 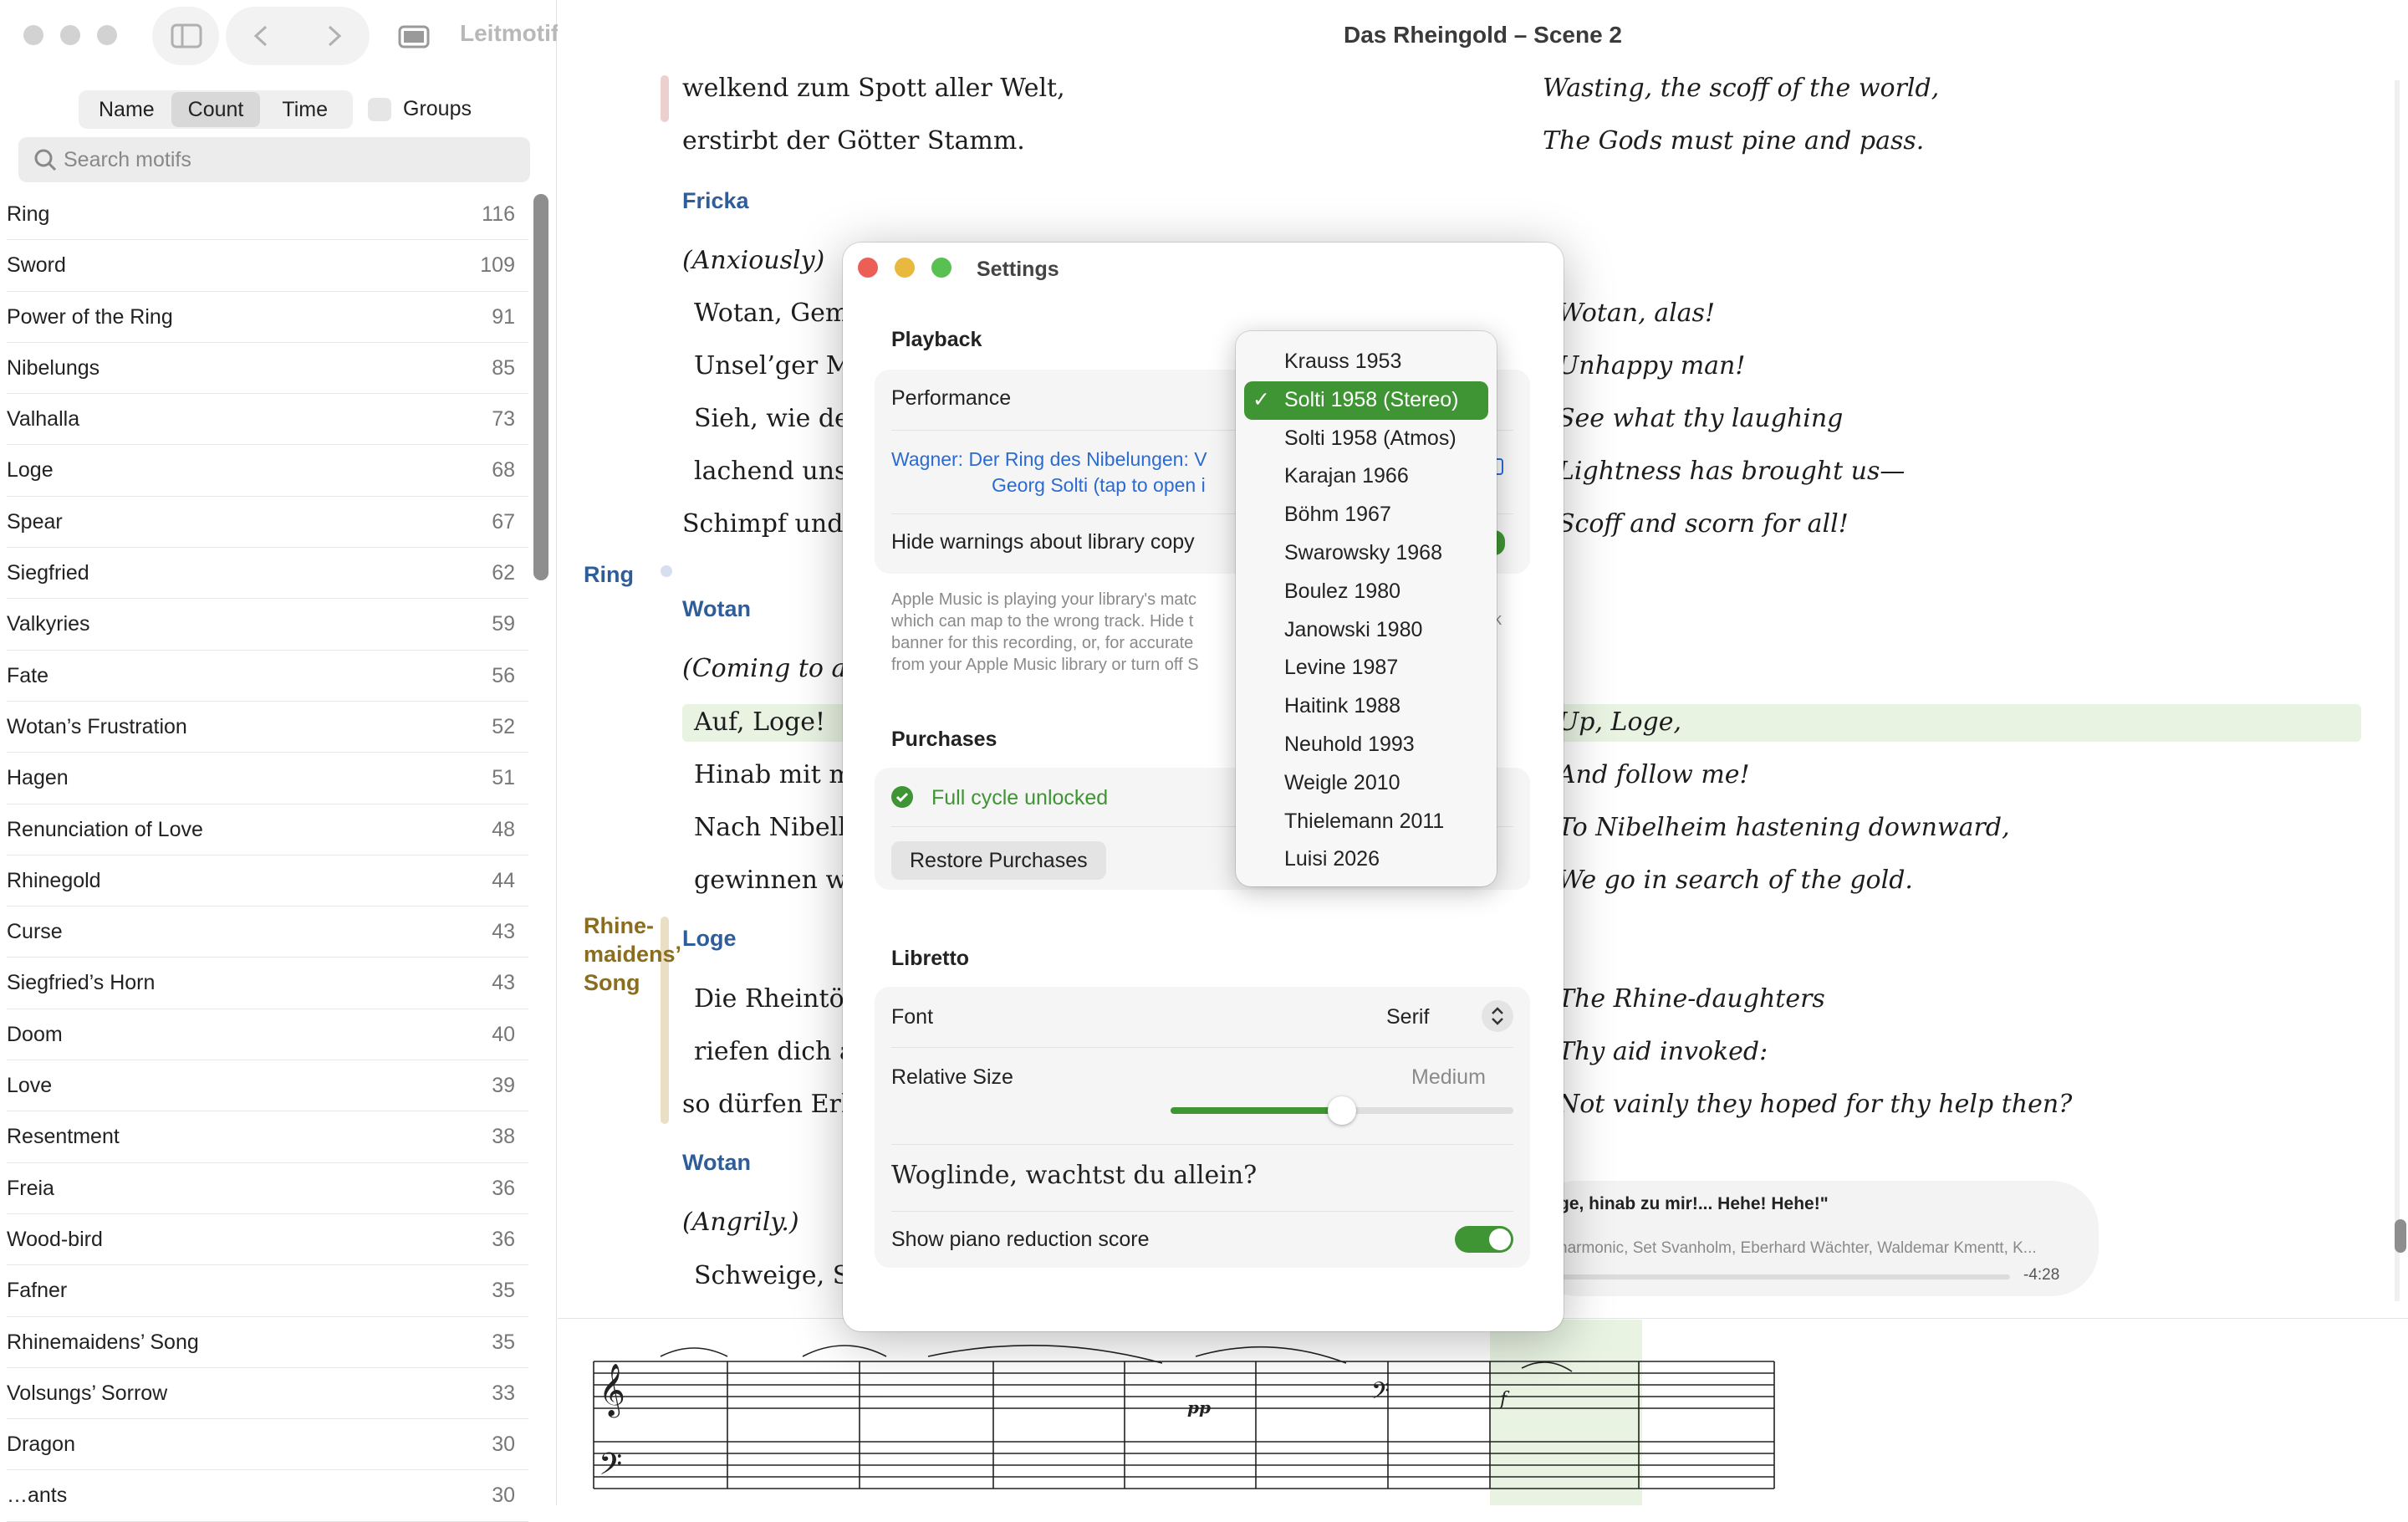 What do you see at coordinates (868, 268) in the screenshot?
I see `settings-close-button` at bounding box center [868, 268].